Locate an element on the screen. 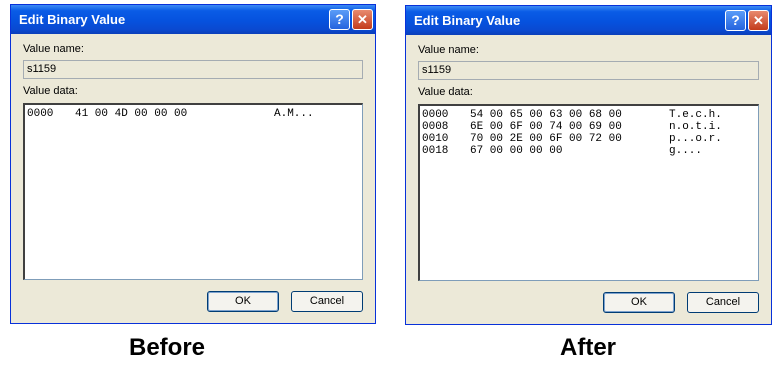 The height and width of the screenshot is (383, 781). row-bytes: 54 00 65 00 63 00 68 00 is located at coordinates (546, 115).